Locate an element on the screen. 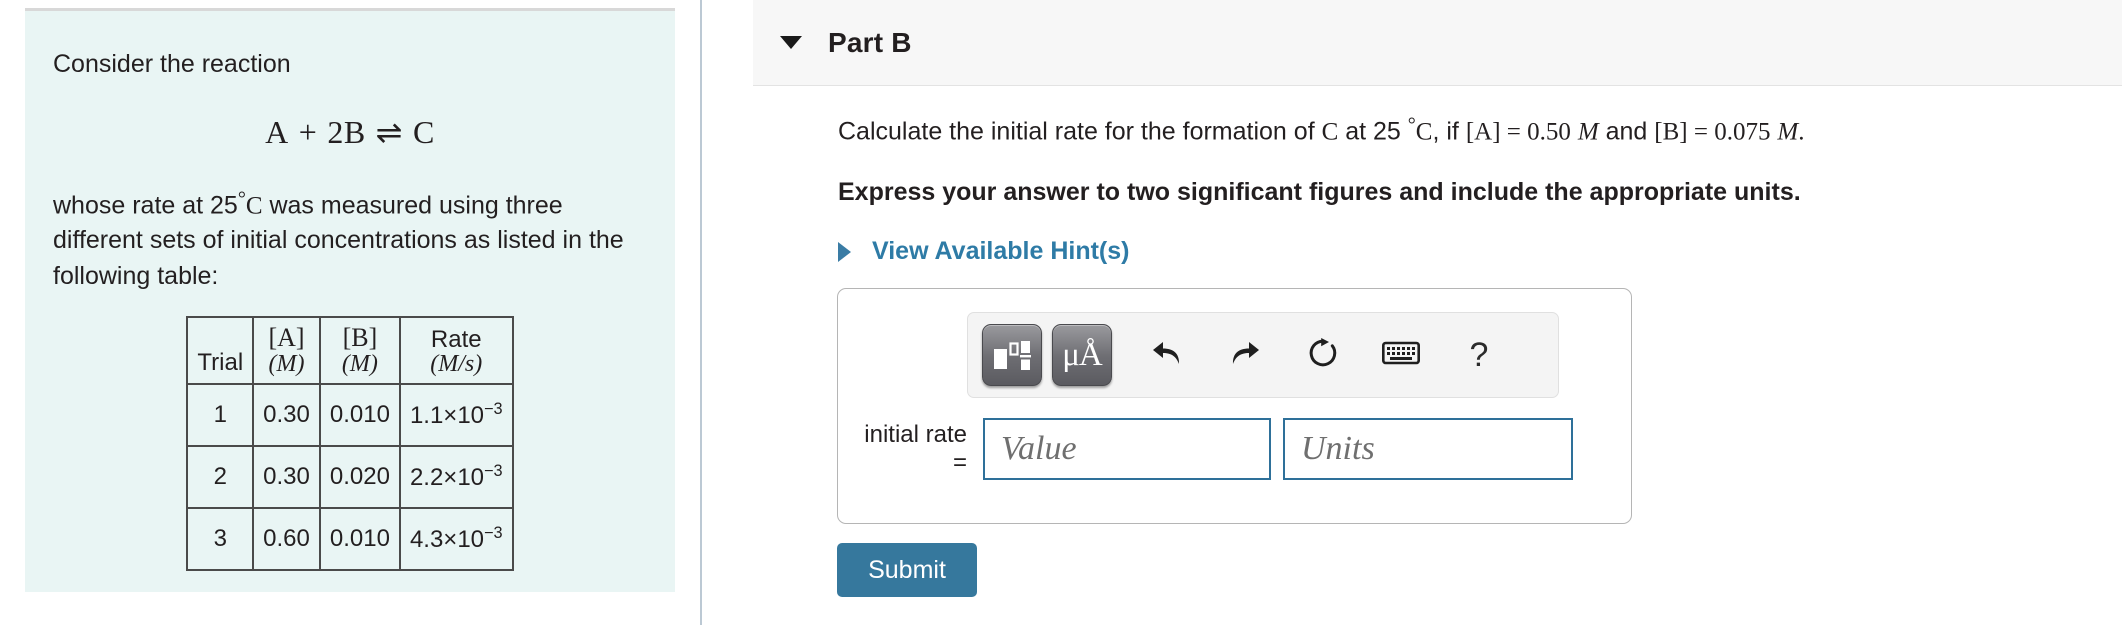 Image resolution: width=2122 pixels, height=625 pixels. question-mark-icon: ? is located at coordinates (1479, 354).